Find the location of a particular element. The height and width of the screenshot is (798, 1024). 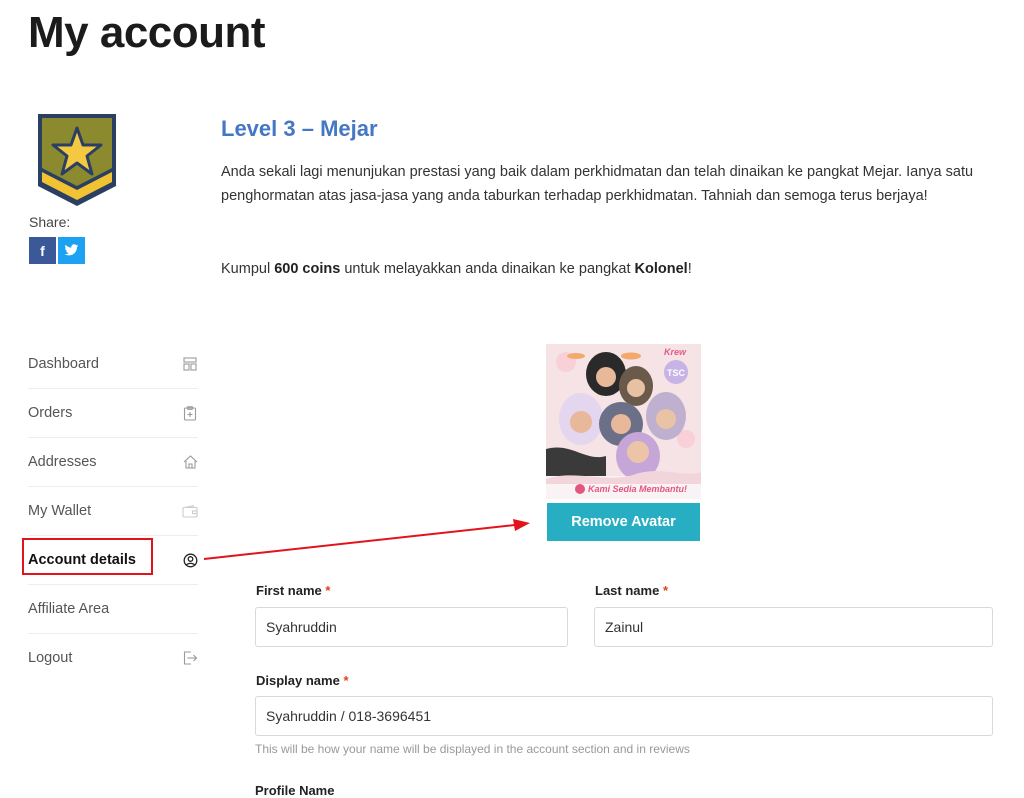

nav-item-orders: Orders is located at coordinates (113, 413).